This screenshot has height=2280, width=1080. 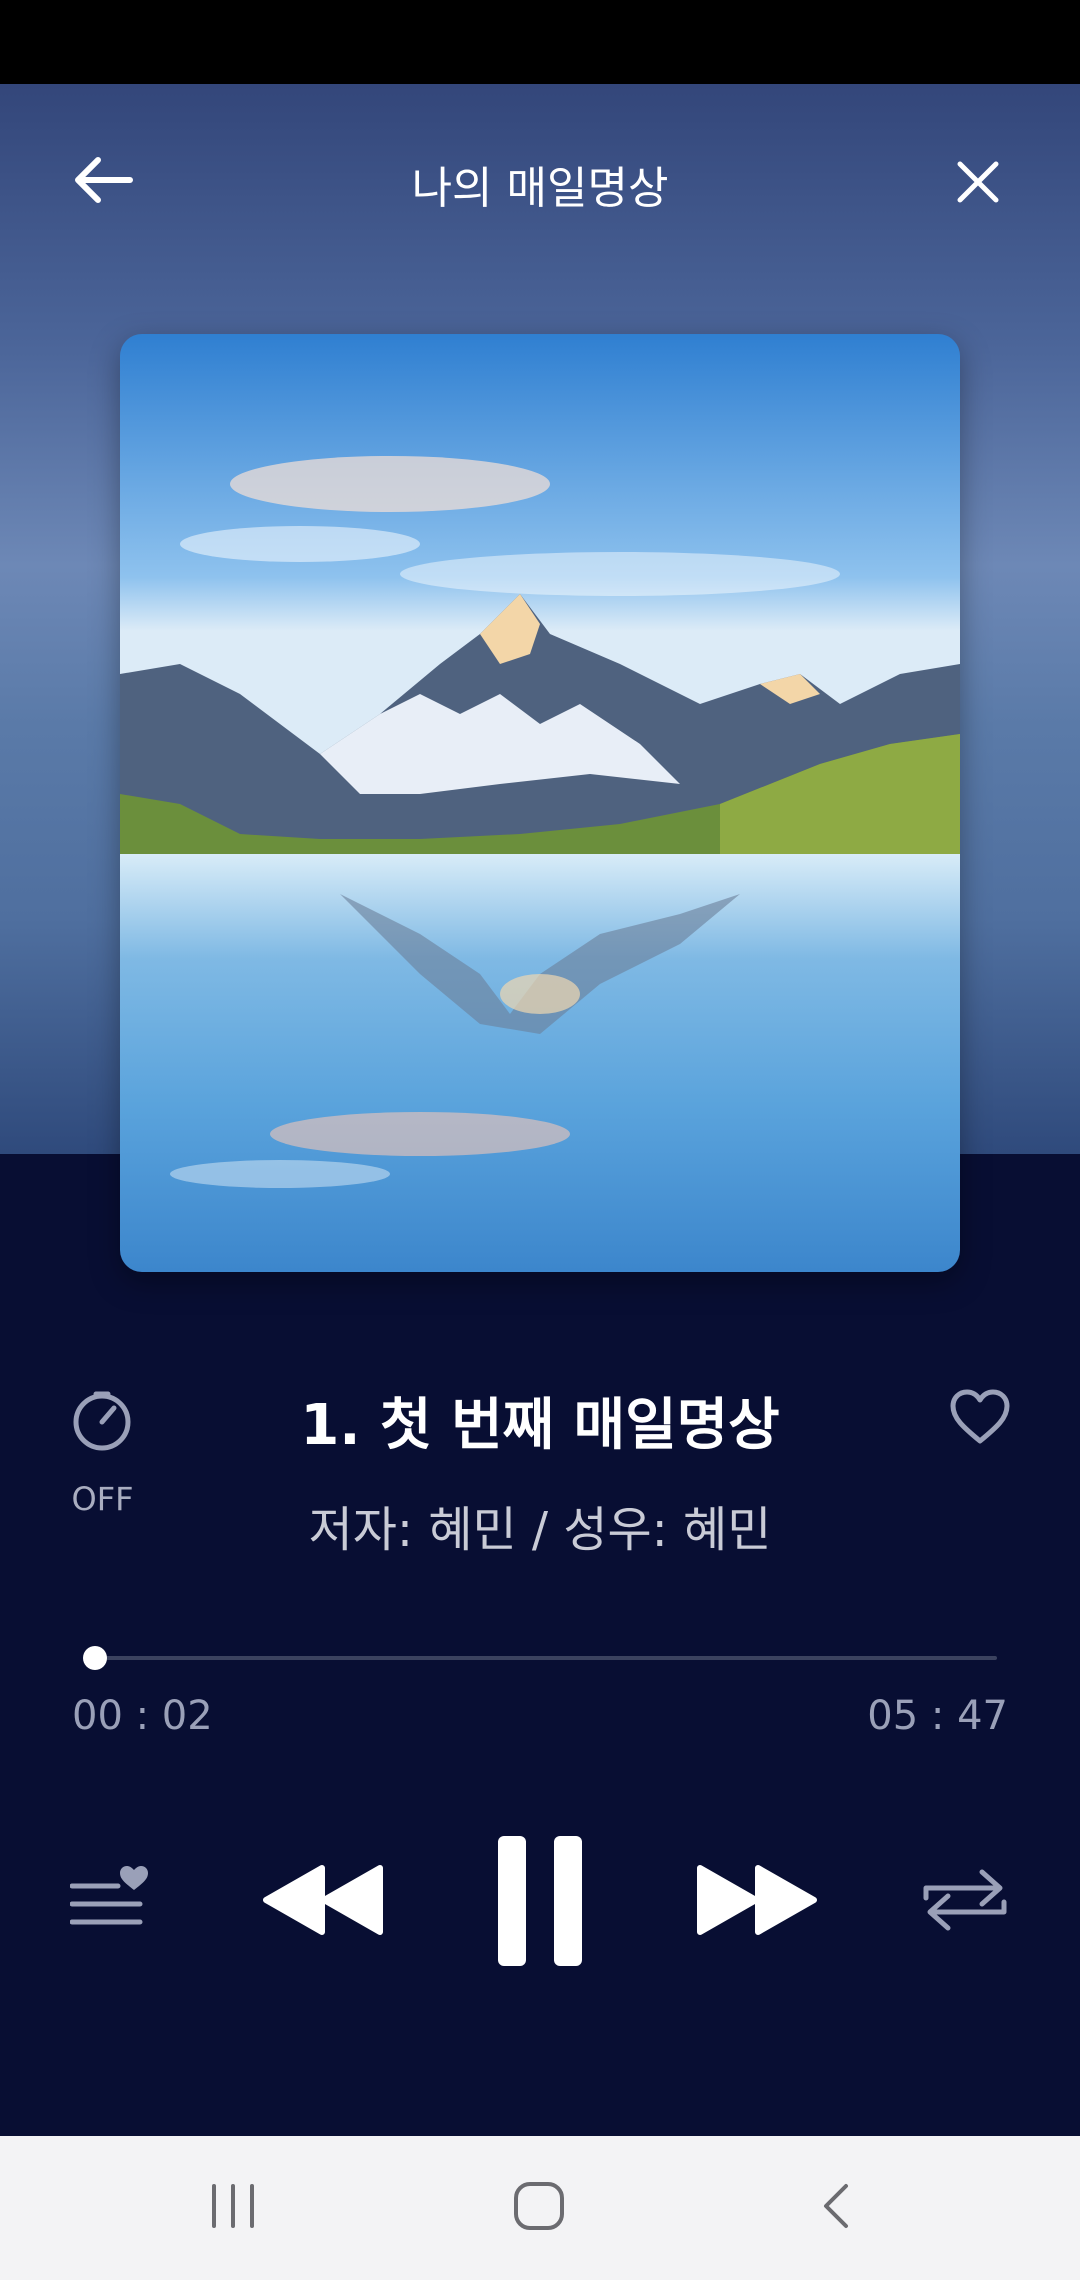 I want to click on track-credits: 저자: 혜민 / 성우: 혜민, so click(x=540, y=1530).